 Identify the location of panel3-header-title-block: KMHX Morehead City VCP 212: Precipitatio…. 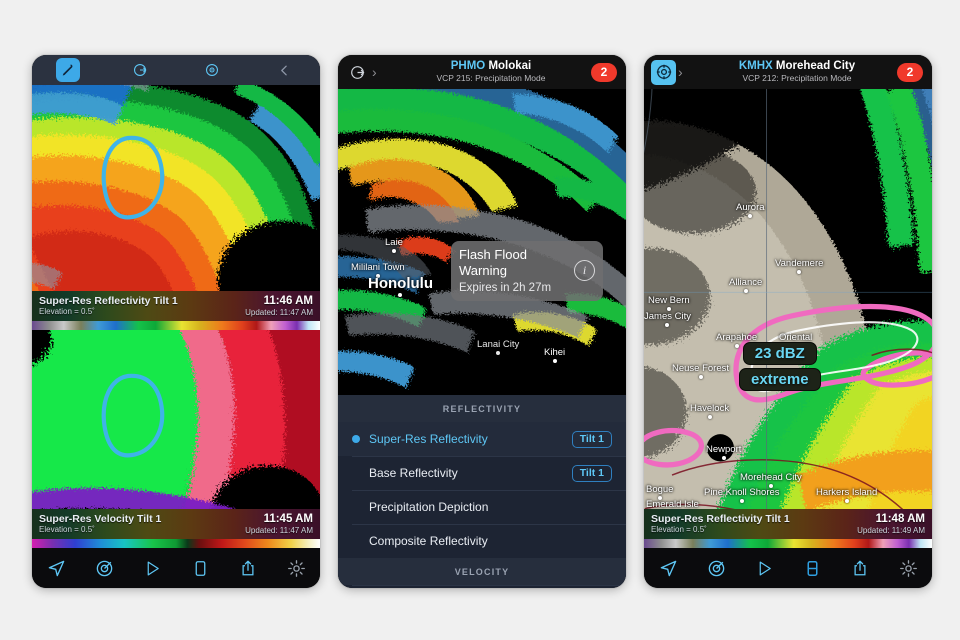
(797, 71).